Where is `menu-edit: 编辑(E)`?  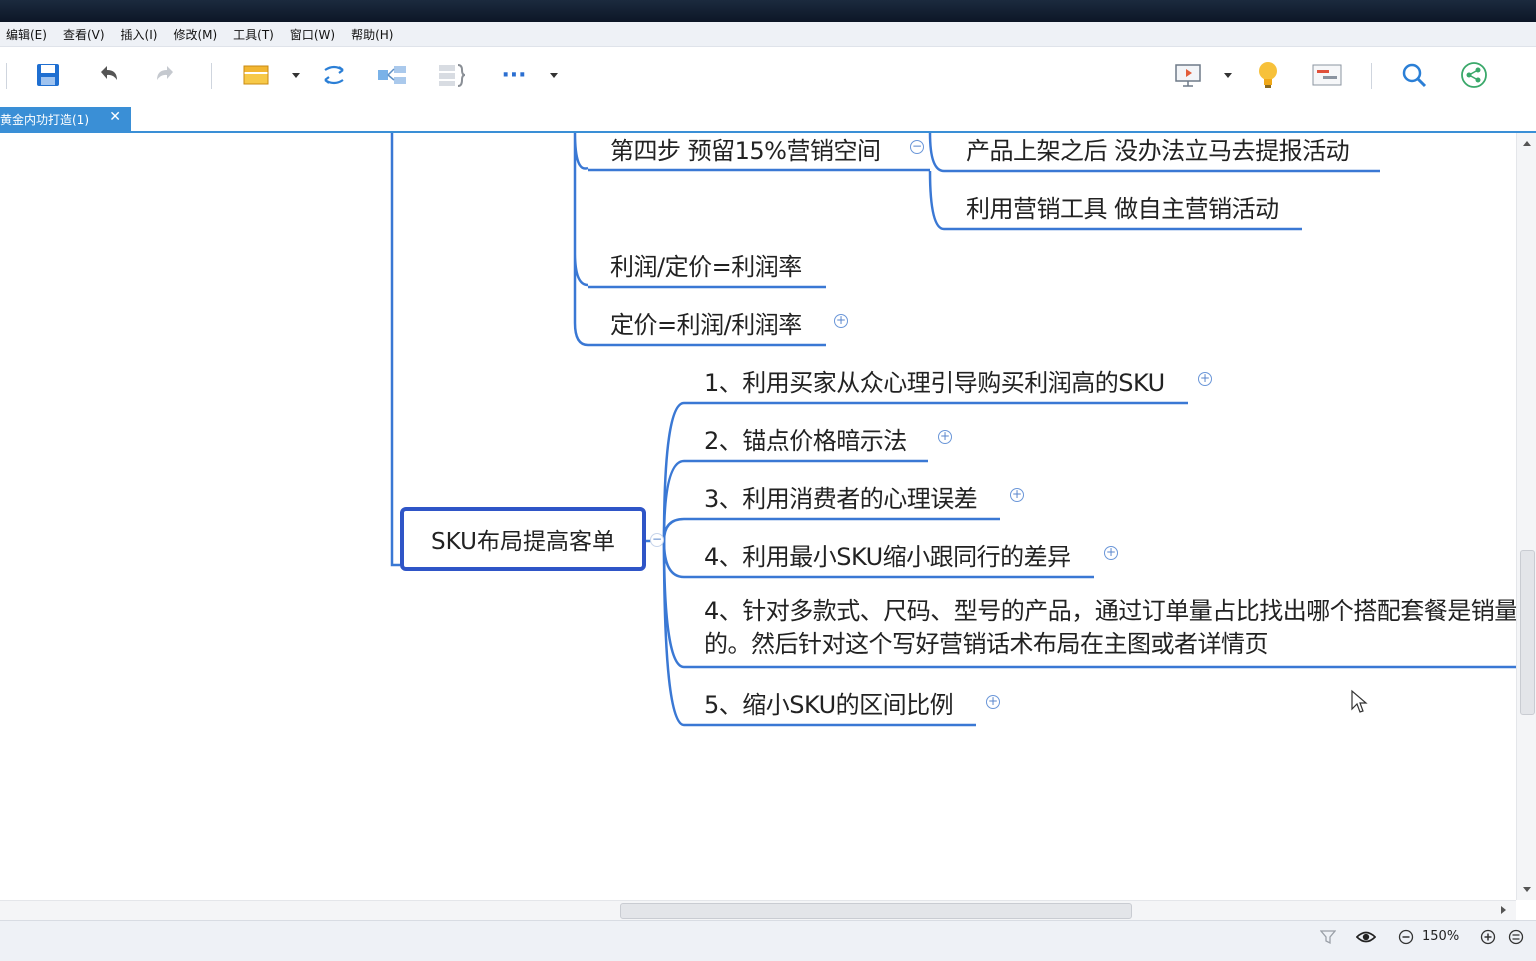
menu-edit: 编辑(E) is located at coordinates (26, 34).